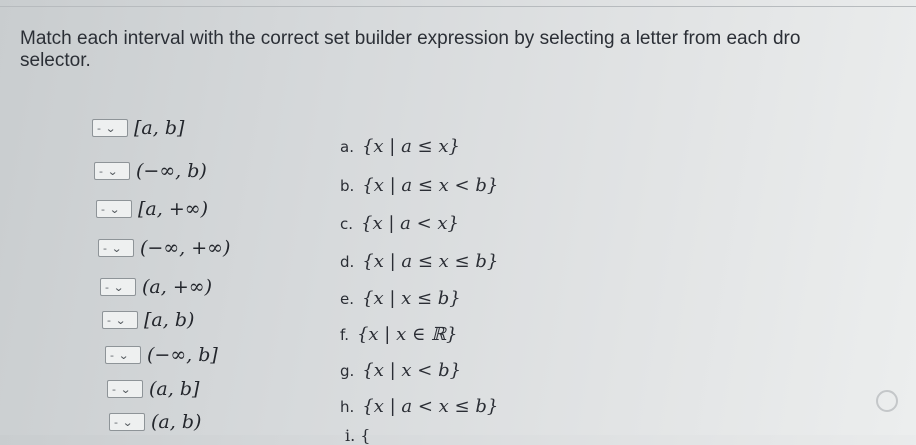 This screenshot has width=916, height=445. Describe the element at coordinates (458, 6) in the screenshot. I see `top-divider` at that location.